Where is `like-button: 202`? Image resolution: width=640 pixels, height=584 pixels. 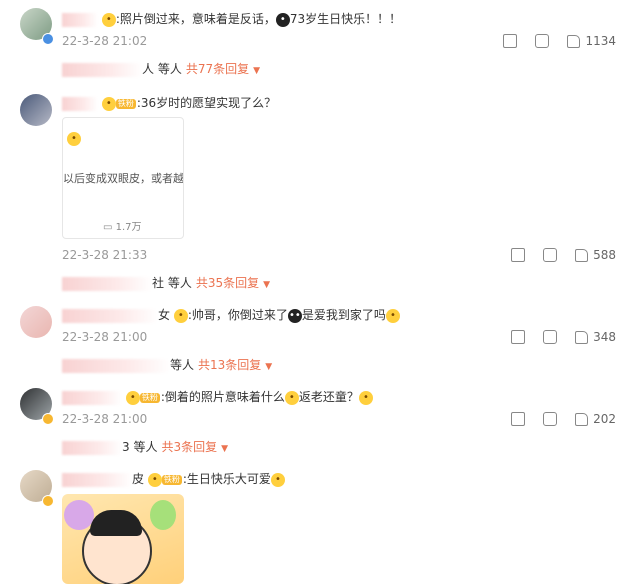
like-button: 202 is located at coordinates (595, 419).